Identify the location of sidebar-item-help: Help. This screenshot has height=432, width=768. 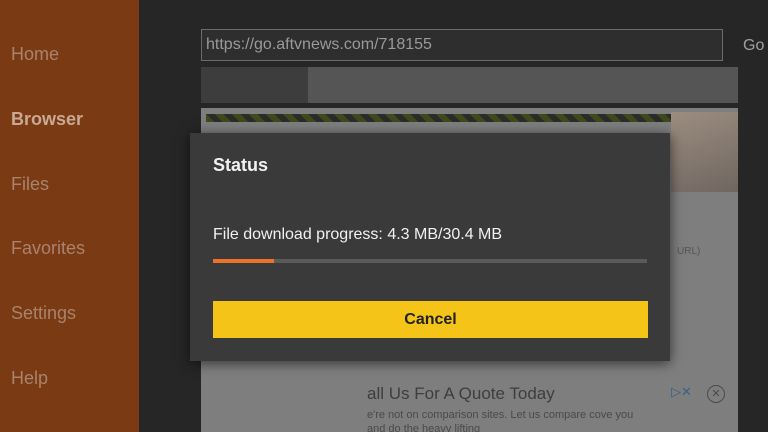
(29, 378).